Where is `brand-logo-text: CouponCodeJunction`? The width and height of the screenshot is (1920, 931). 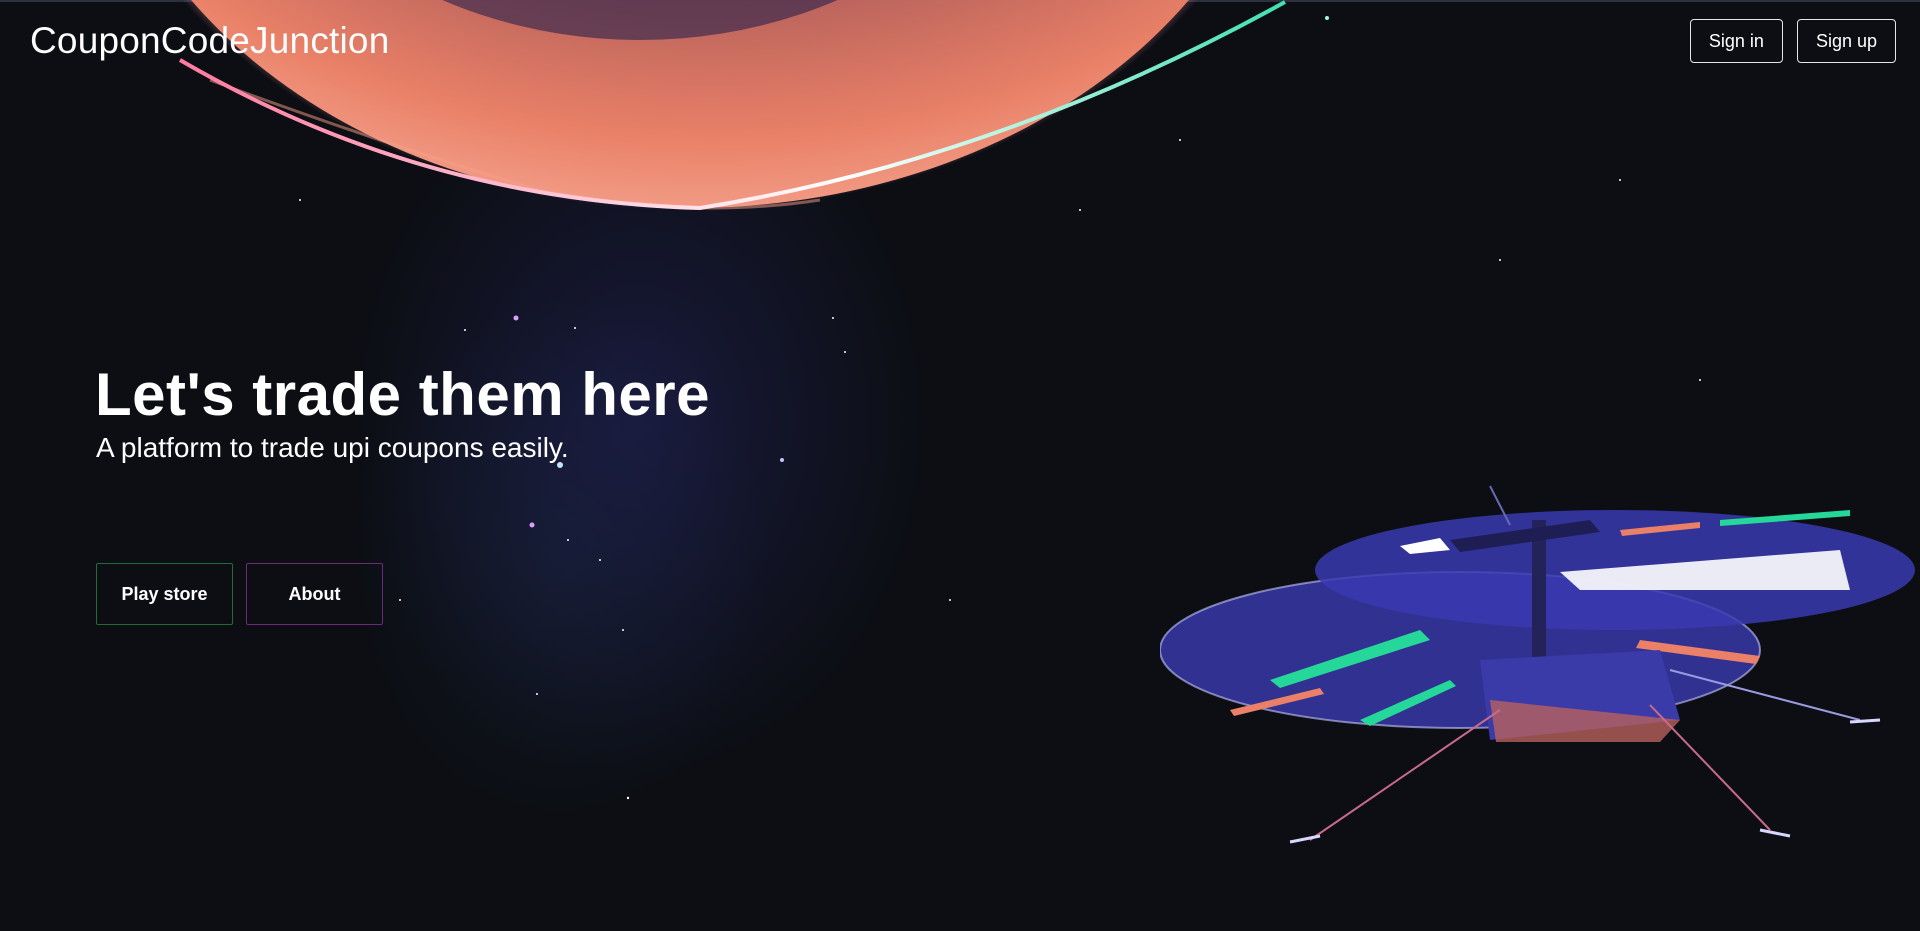 brand-logo-text: CouponCodeJunction is located at coordinates (209, 41).